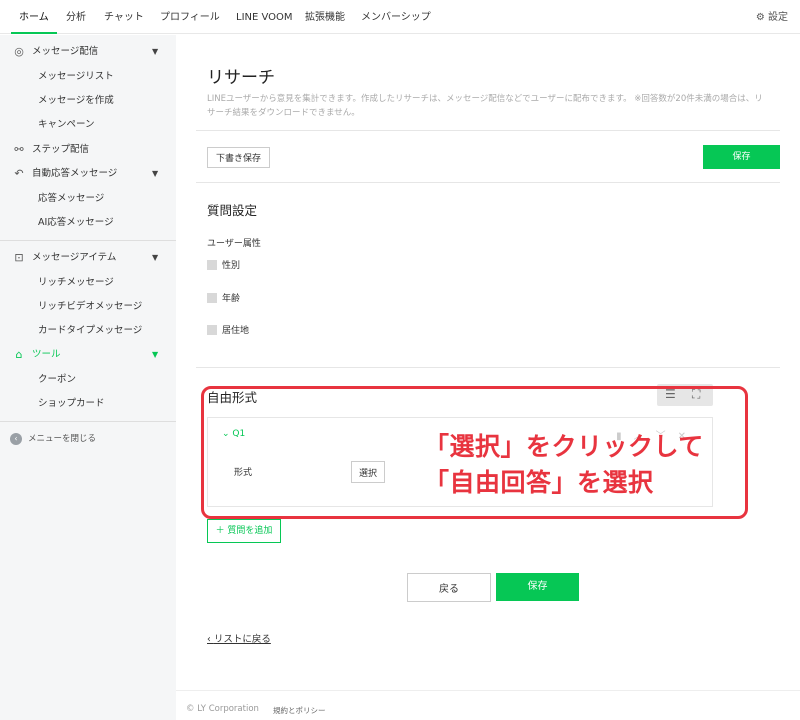  I want to click on sidebar-item-label: リッチビデオメッセージ, so click(90, 306).